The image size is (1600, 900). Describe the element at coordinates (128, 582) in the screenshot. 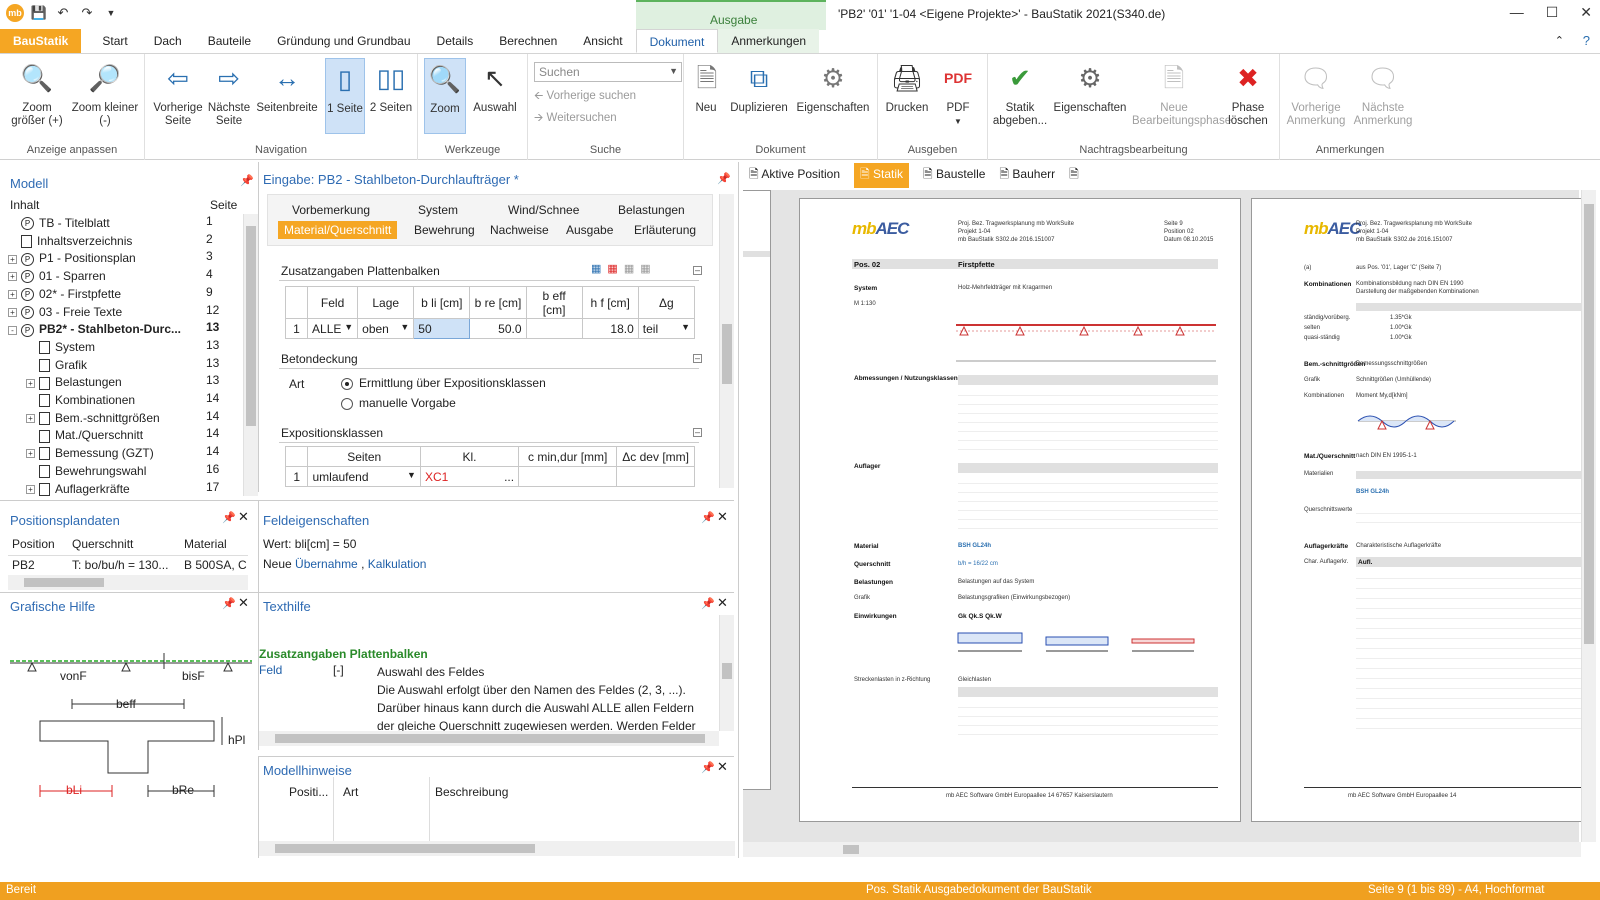

I see `posplan-hscroll` at that location.